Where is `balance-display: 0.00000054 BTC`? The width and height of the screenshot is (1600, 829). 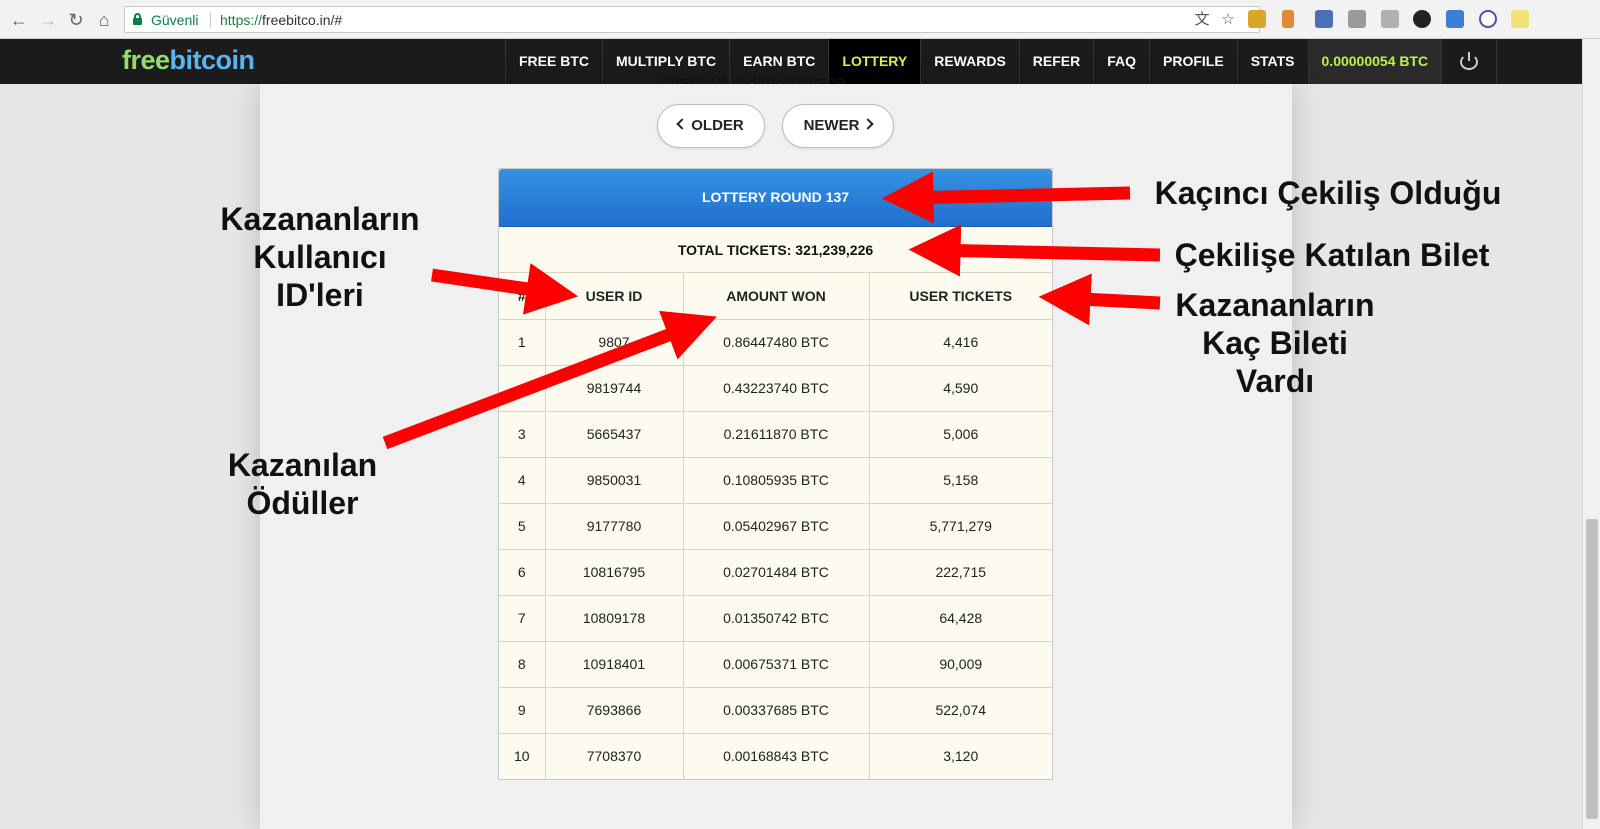
balance-display: 0.00000054 BTC is located at coordinates (1374, 61).